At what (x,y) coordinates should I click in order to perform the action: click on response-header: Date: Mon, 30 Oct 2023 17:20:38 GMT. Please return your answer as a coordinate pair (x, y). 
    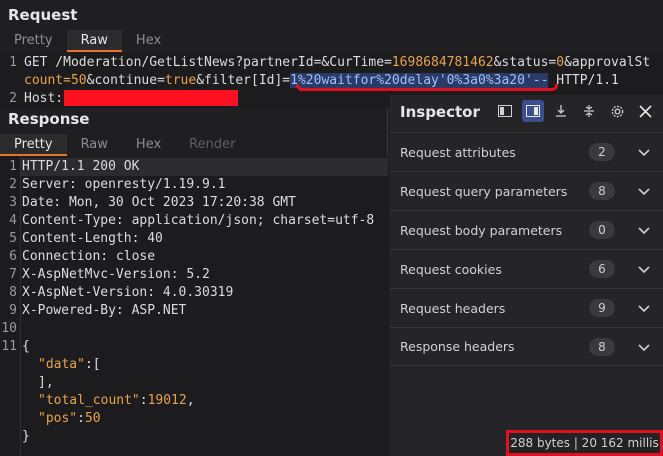
    Looking at the image, I should click on (159, 202).